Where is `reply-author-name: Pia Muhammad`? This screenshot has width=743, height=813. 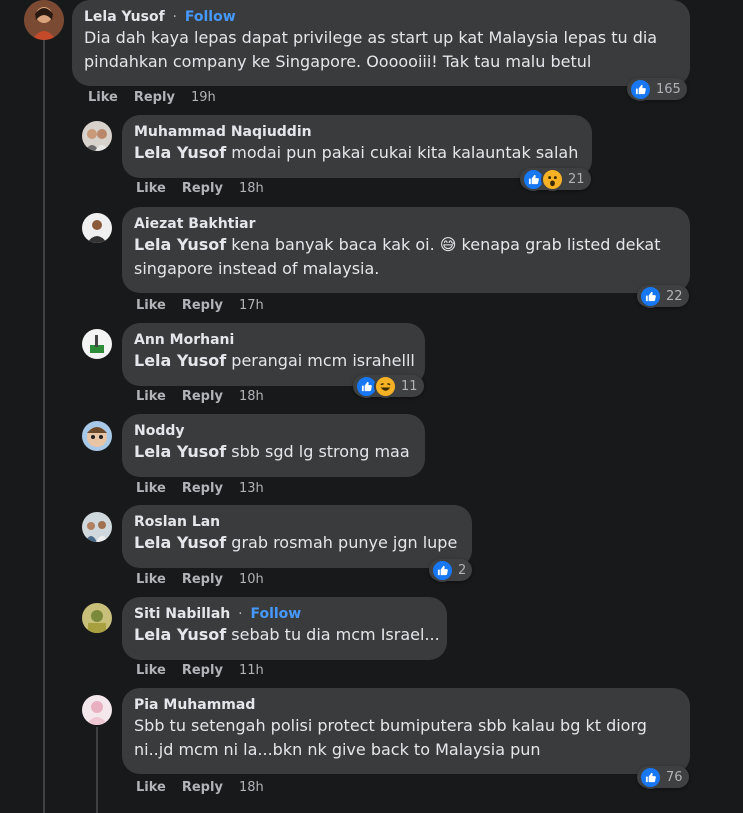
reply-author-name: Pia Muhammad is located at coordinates (194, 705).